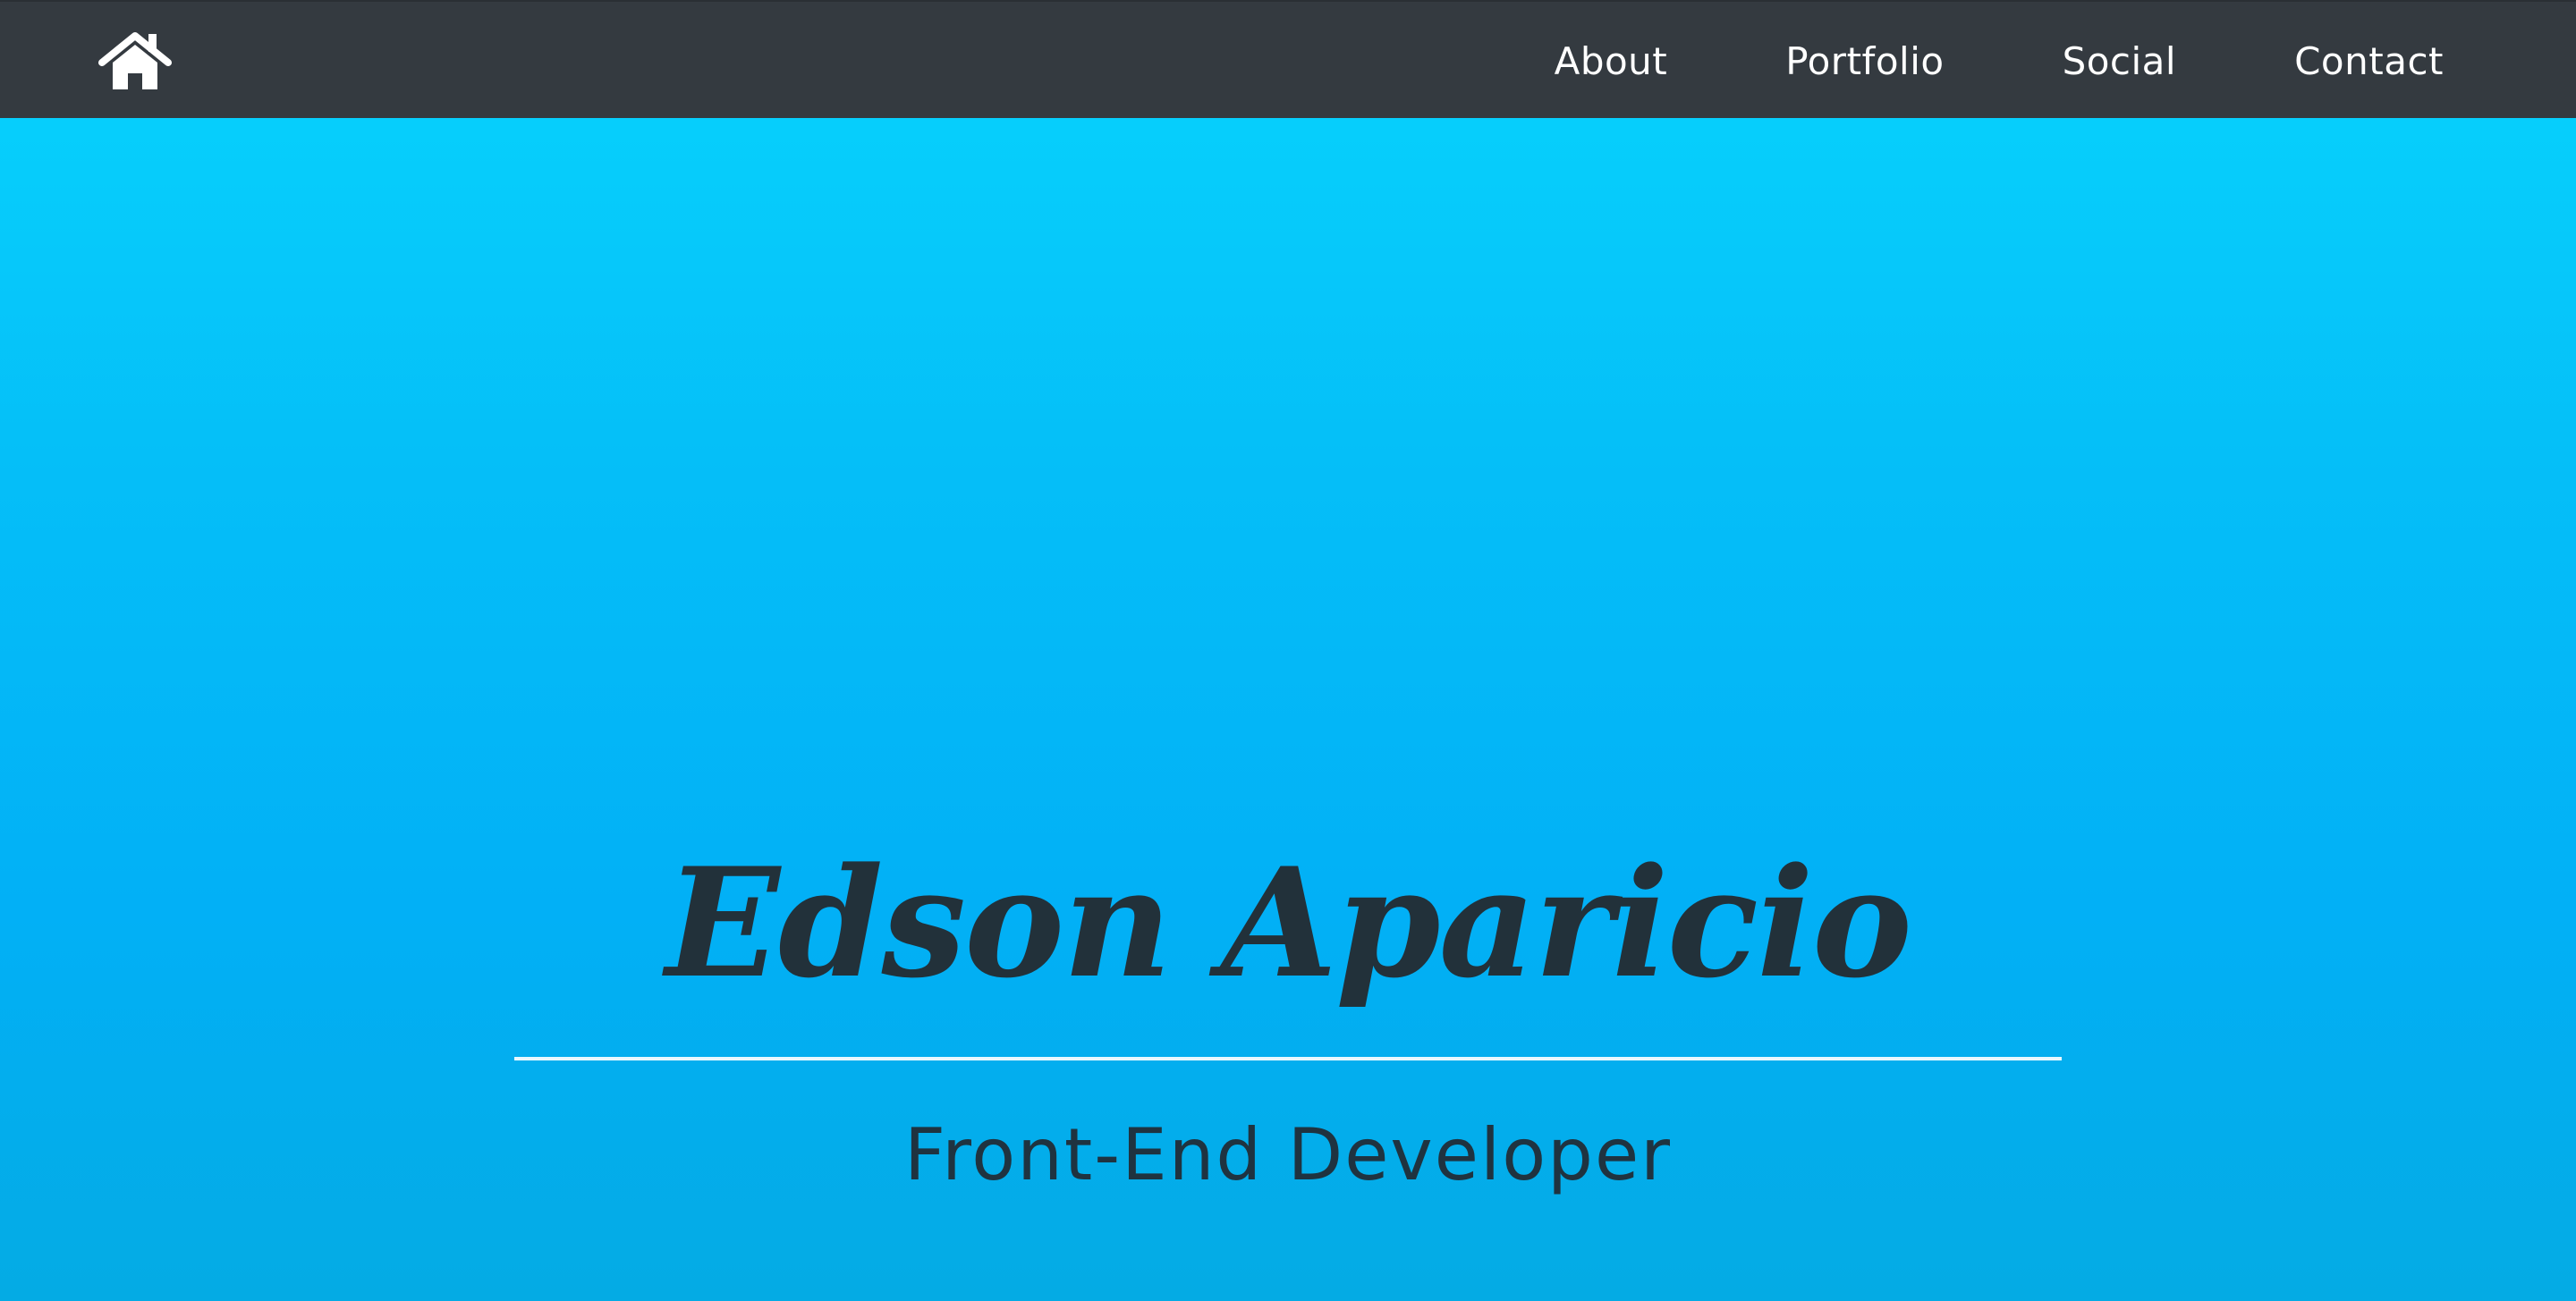 This screenshot has height=1301, width=2576. What do you see at coordinates (1288, 1059) in the screenshot?
I see `hero-divider` at bounding box center [1288, 1059].